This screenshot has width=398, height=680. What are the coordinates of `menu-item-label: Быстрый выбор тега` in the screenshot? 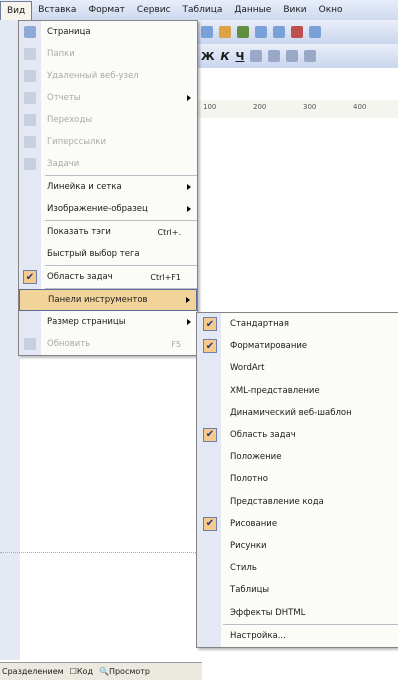 It's located at (93, 254).